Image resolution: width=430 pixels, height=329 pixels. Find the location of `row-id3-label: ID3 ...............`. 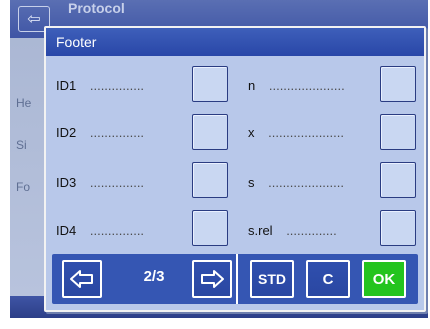

row-id3-label: ID3 ............... is located at coordinates (100, 182).